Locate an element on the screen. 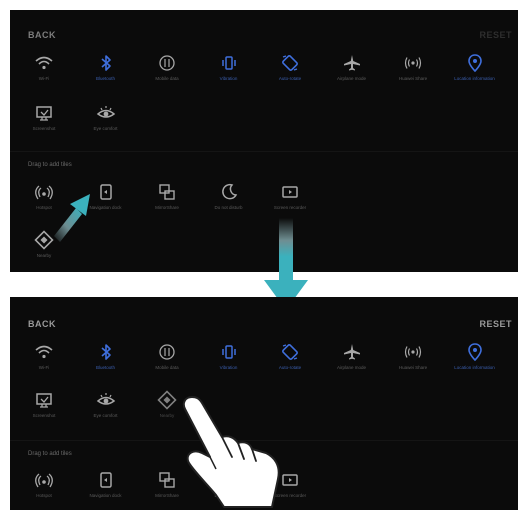 The height and width of the screenshot is (510, 520). nearby-icon is located at coordinates (167, 400).